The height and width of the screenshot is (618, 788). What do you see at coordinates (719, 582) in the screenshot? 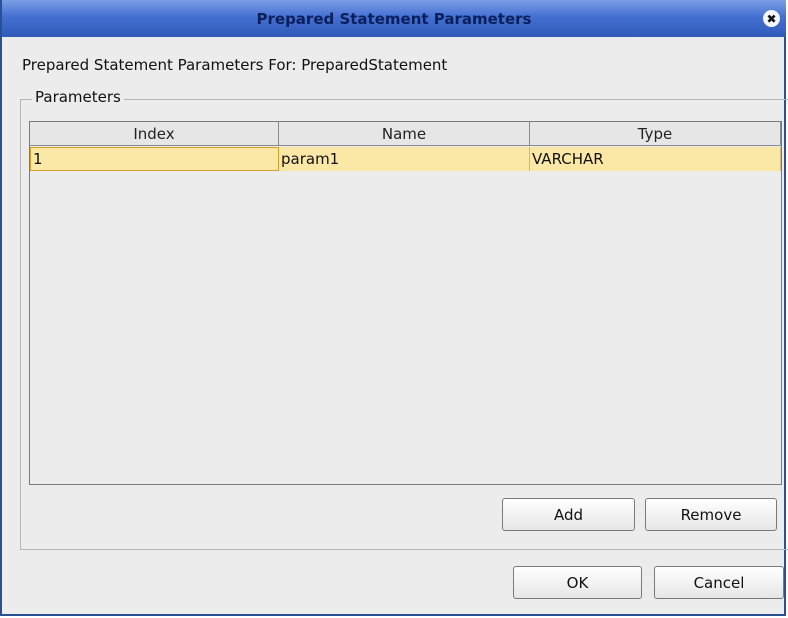
I see `cancel-button: Cancel` at bounding box center [719, 582].